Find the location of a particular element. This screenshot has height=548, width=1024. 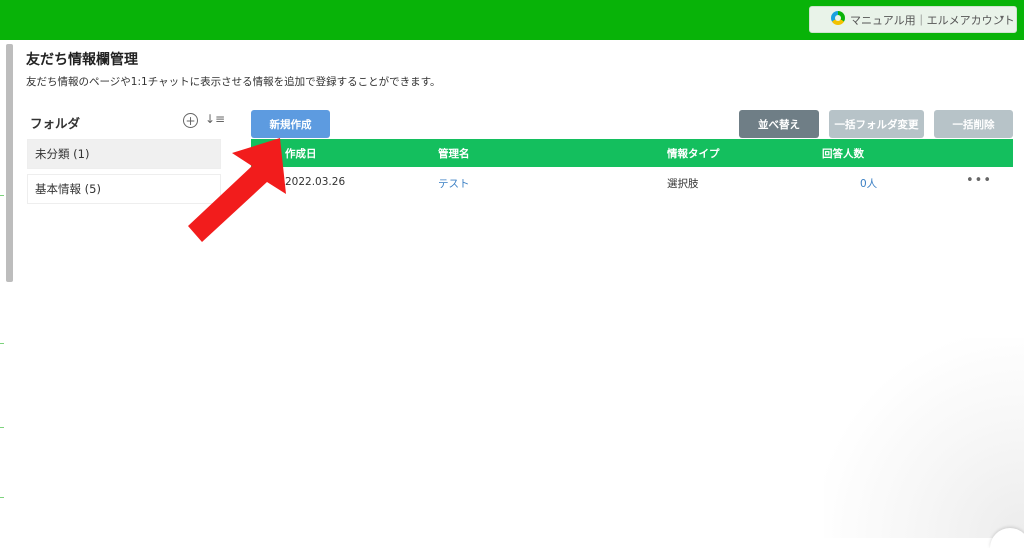

plus-glyph: + is located at coordinates (190, 121).